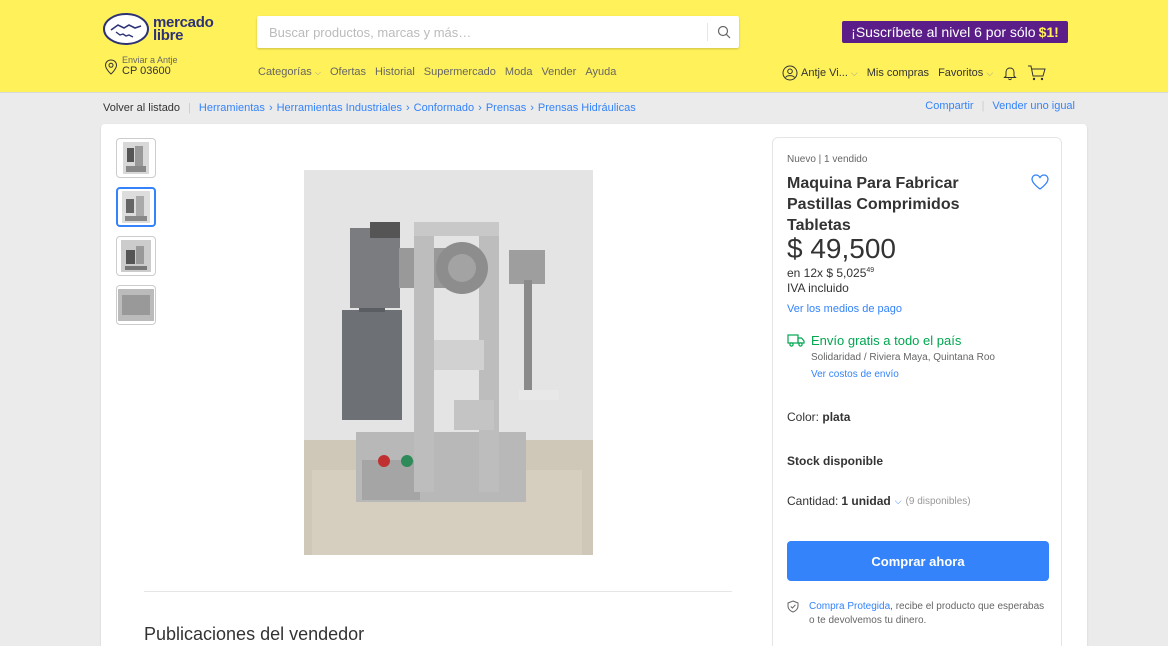  I want to click on color-label: Color:, so click(803, 417).